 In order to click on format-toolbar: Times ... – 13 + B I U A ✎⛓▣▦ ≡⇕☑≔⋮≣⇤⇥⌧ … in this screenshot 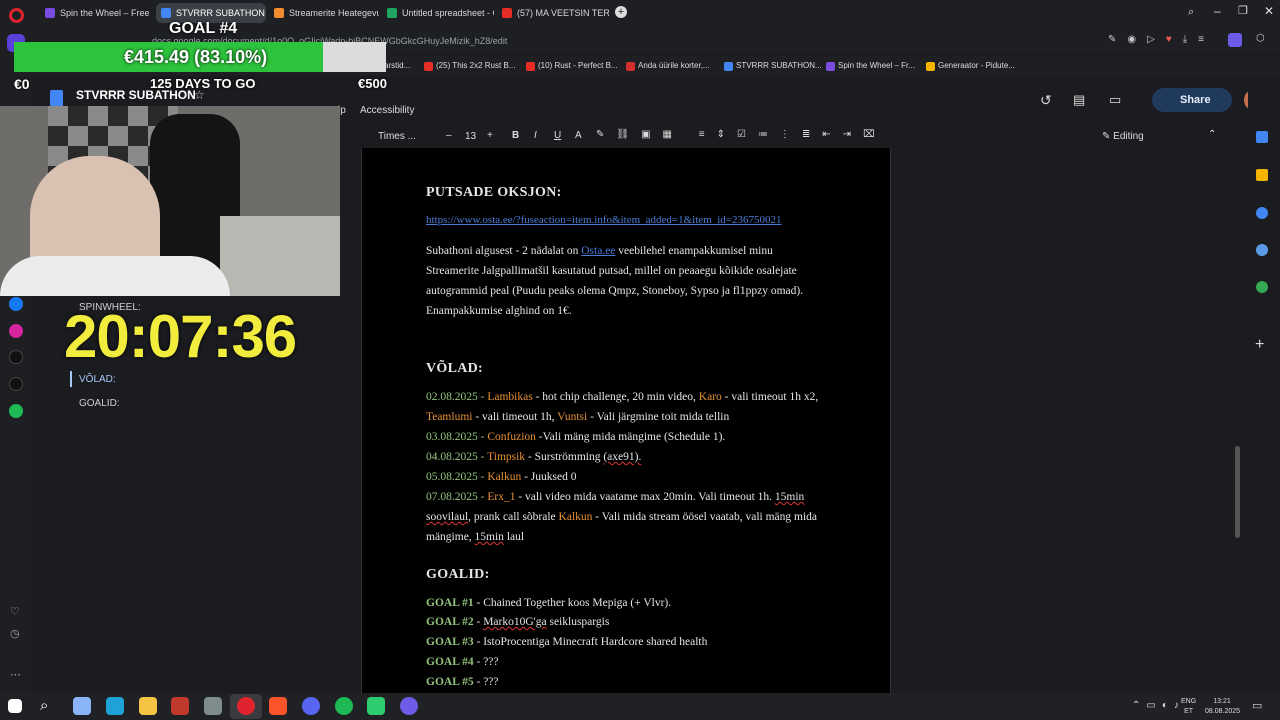, I will do `click(788, 137)`.